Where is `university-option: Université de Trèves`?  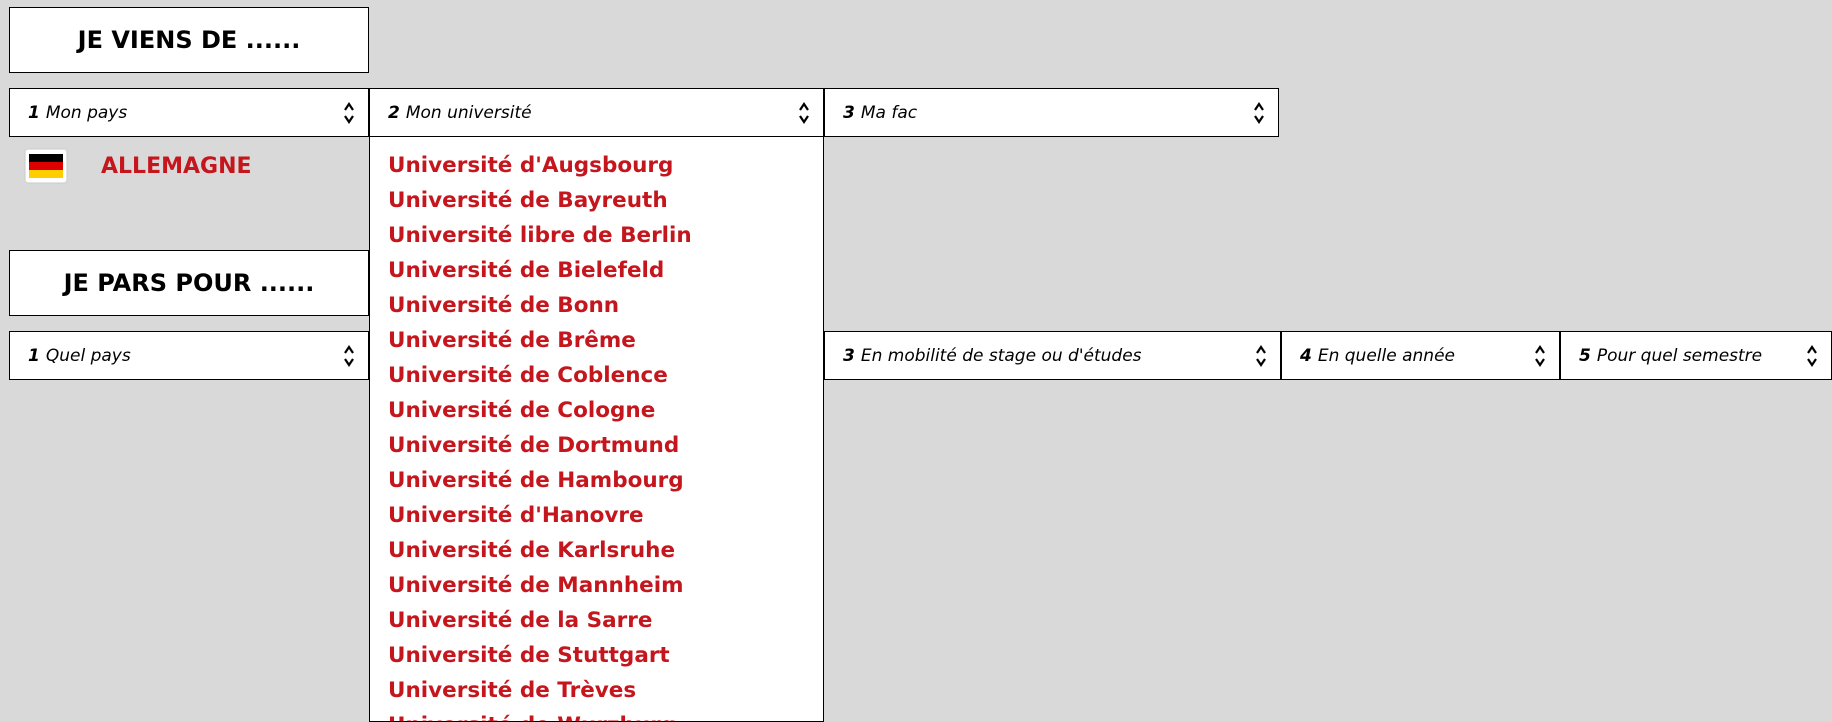 university-option: Université de Trèves is located at coordinates (605, 690).